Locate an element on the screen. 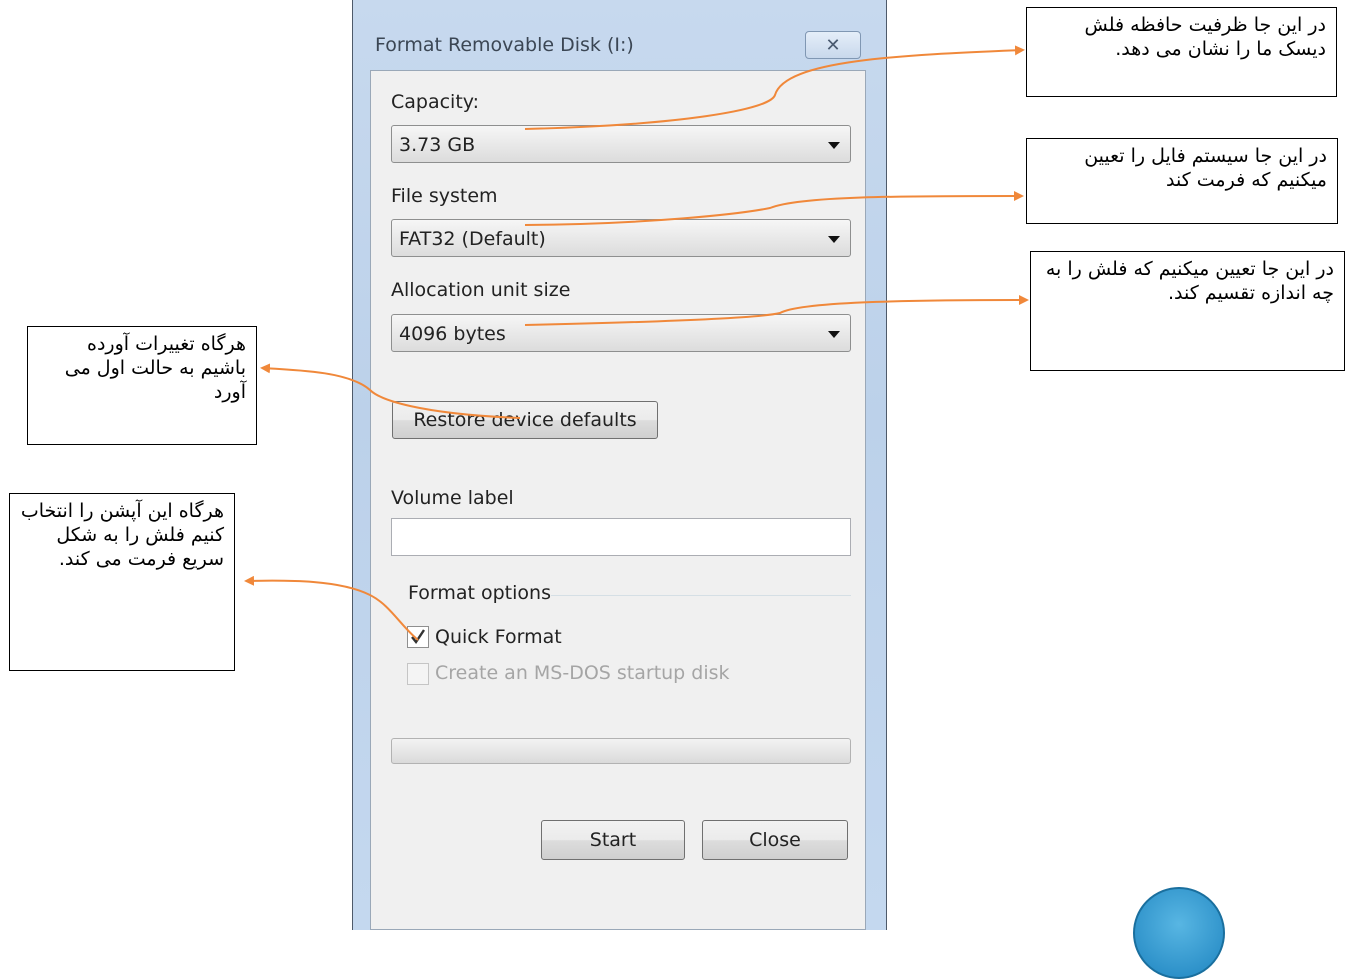  arrow-capacity is located at coordinates (774, 87).